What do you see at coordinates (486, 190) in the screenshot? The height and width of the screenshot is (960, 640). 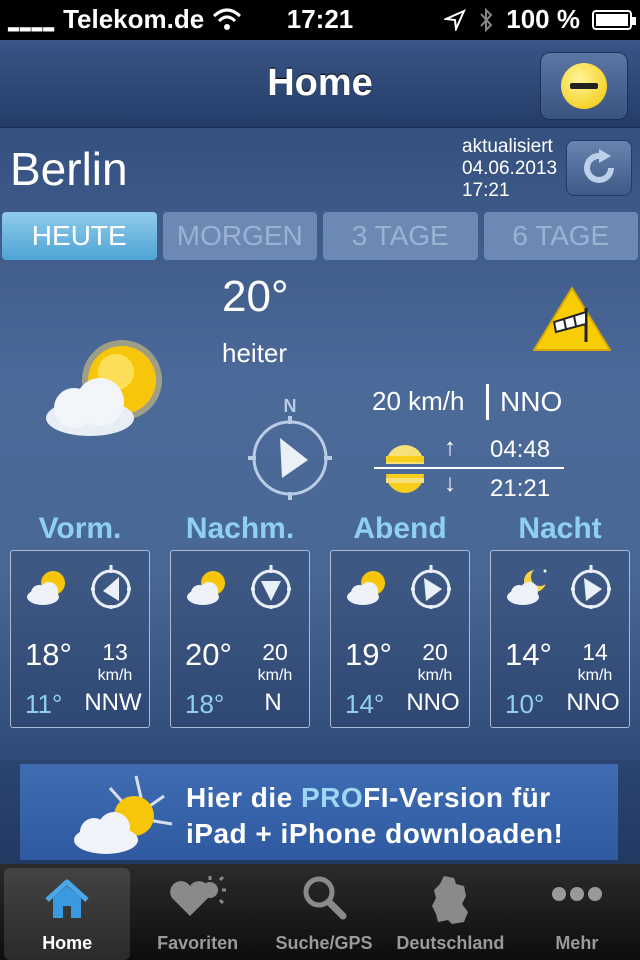 I see `updated-time: 17:21` at bounding box center [486, 190].